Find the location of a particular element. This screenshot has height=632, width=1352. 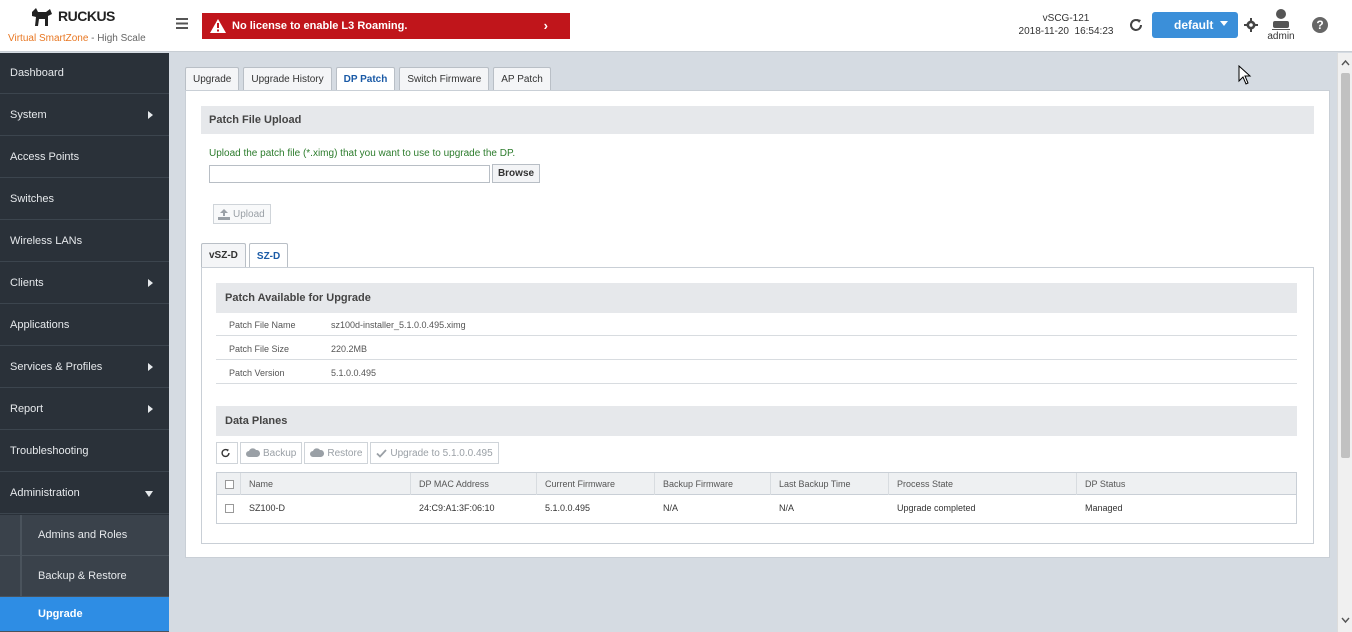

domain-select-button: default is located at coordinates (1195, 25).